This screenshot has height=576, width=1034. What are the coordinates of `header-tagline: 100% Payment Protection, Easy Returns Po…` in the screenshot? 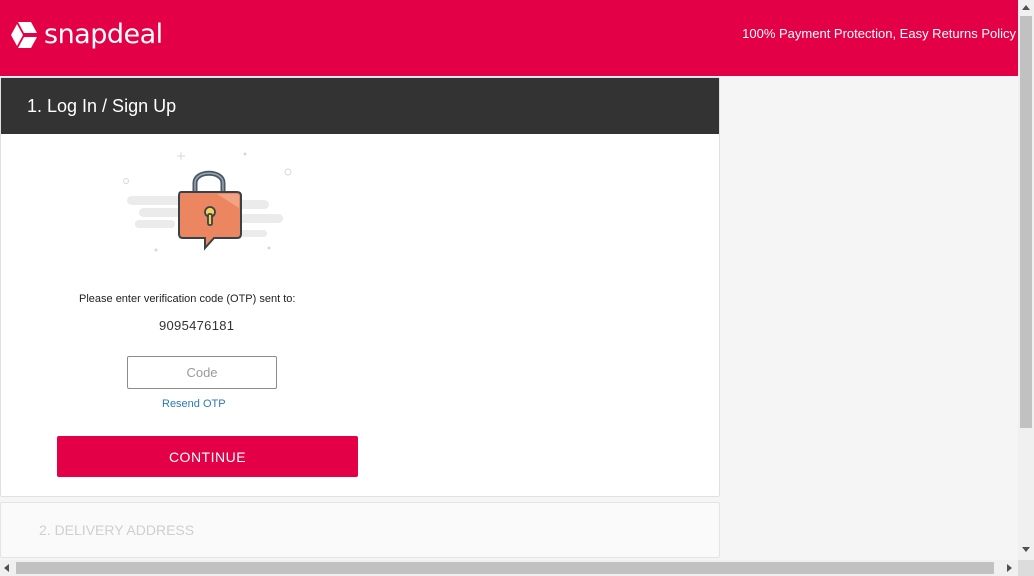 It's located at (879, 33).